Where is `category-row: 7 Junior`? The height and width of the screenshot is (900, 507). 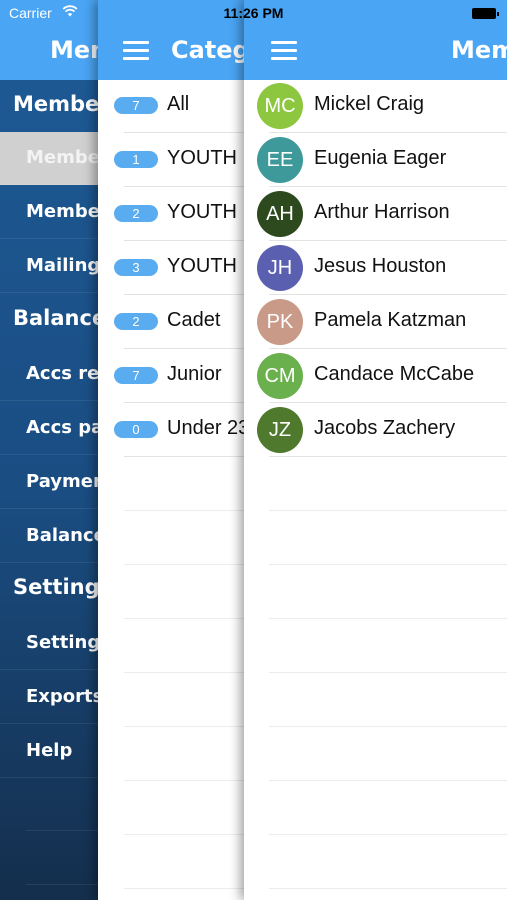
category-row: 7 Junior is located at coordinates (173, 376).